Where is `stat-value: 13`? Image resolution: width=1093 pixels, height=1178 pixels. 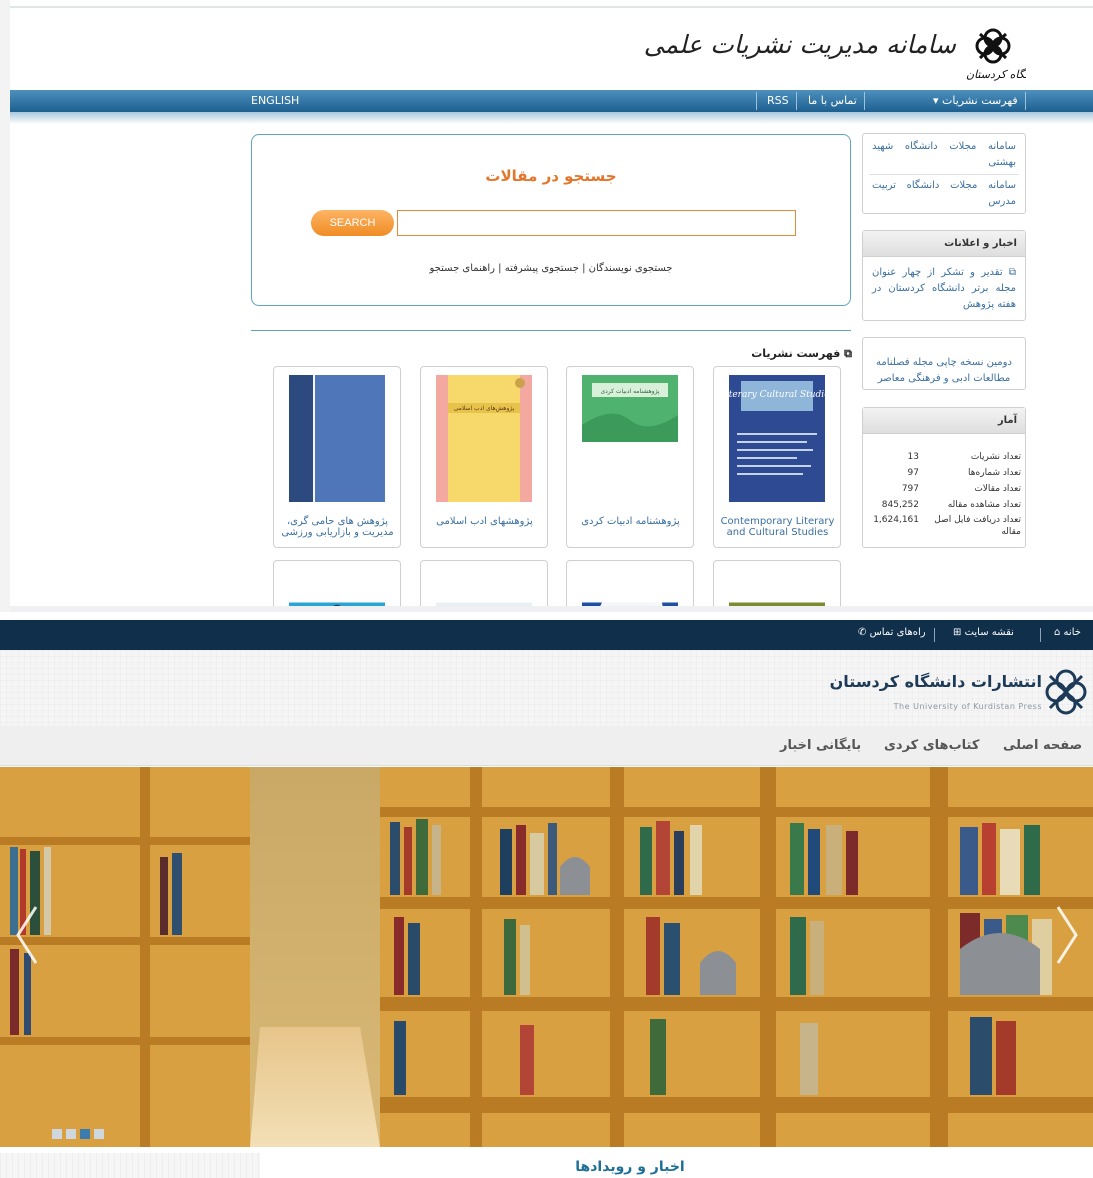 stat-value: 13 is located at coordinates (913, 457).